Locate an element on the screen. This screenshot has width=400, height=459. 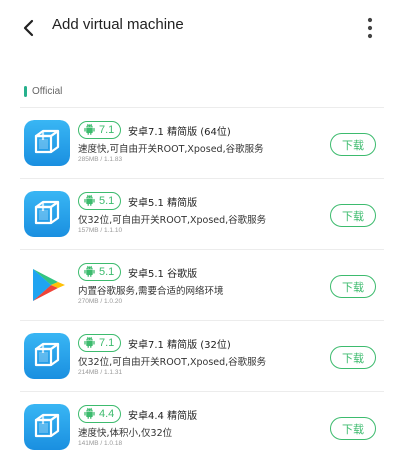
section-label: Official is located at coordinates (47, 91).